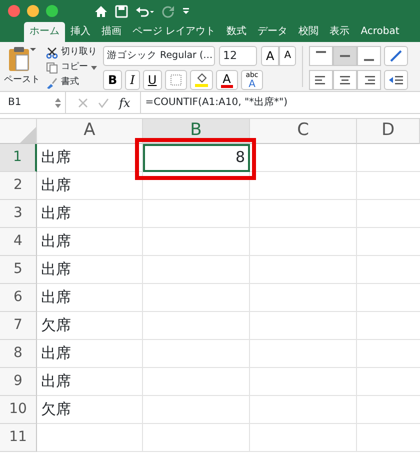 The width and height of the screenshot is (420, 461). What do you see at coordinates (270, 56) in the screenshot?
I see `grow-font-button: A` at bounding box center [270, 56].